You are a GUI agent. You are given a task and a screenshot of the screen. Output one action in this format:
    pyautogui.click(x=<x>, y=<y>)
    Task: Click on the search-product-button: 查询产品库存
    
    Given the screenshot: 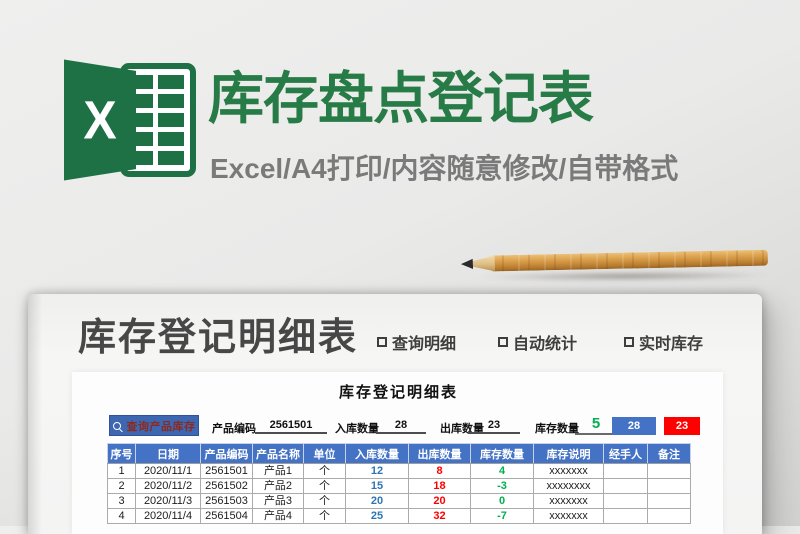 What is the action you would take?
    pyautogui.click(x=154, y=425)
    